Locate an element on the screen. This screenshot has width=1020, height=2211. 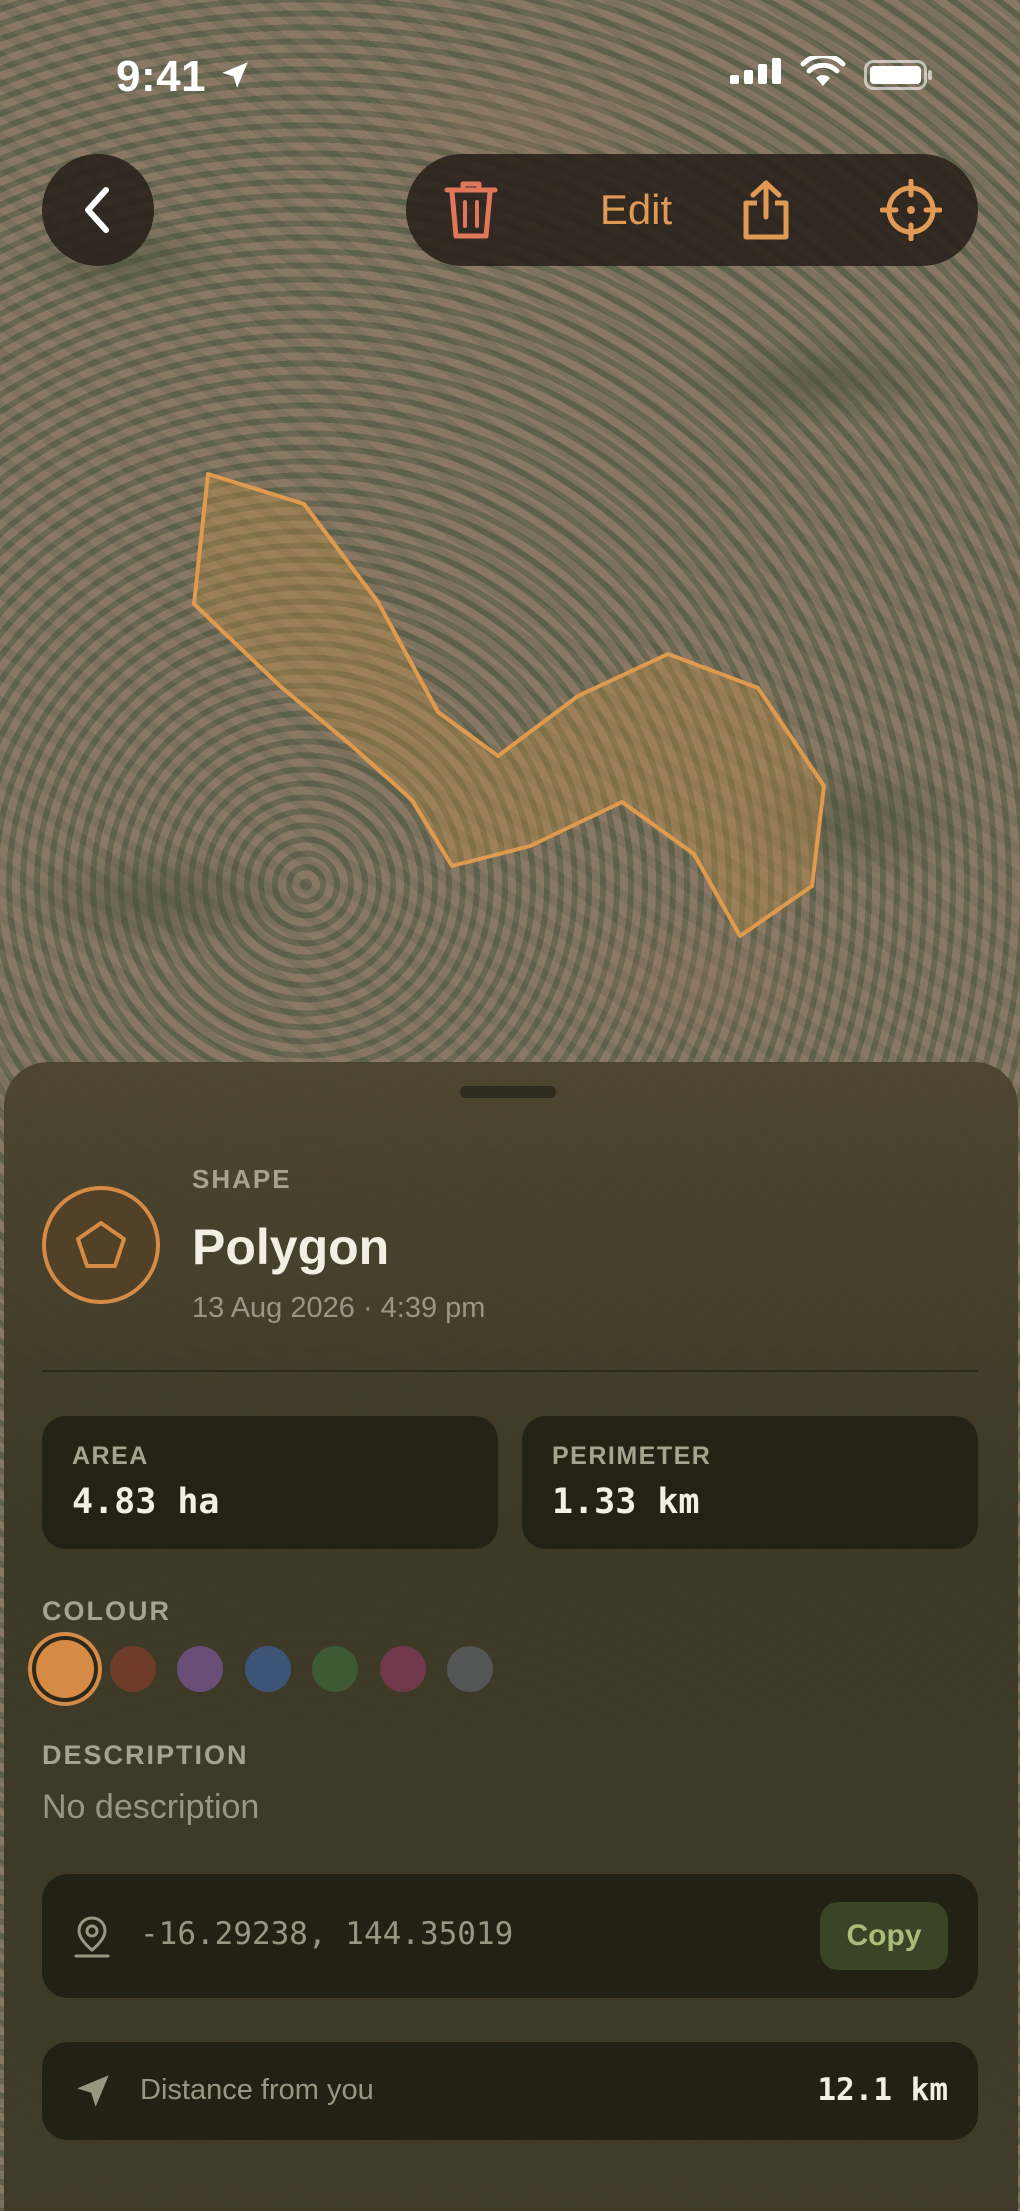
share-icon is located at coordinates (766, 210).